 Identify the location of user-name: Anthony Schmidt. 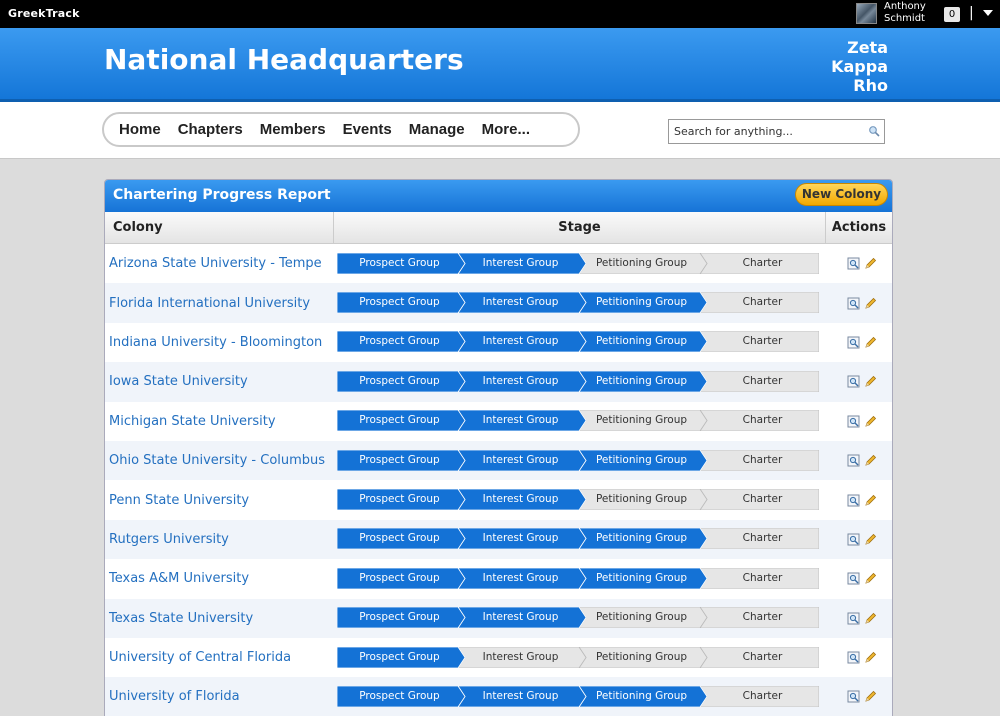
(905, 13).